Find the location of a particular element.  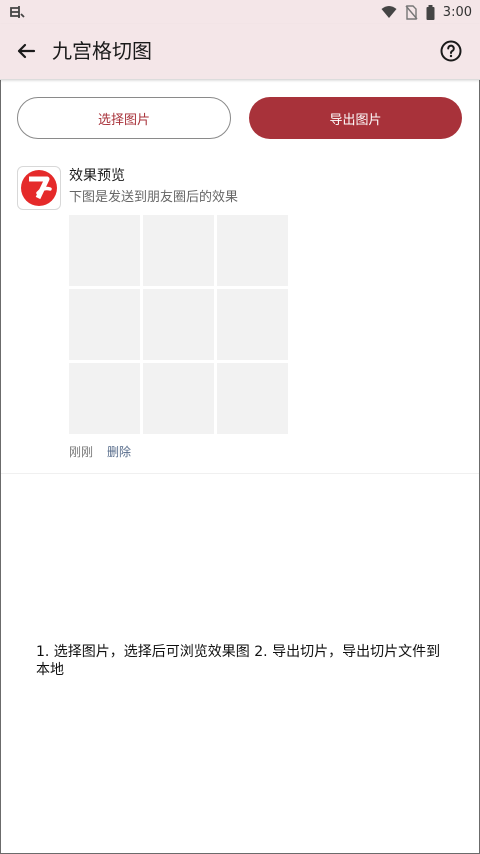

status-bar: 3:00 is located at coordinates (240, 12).